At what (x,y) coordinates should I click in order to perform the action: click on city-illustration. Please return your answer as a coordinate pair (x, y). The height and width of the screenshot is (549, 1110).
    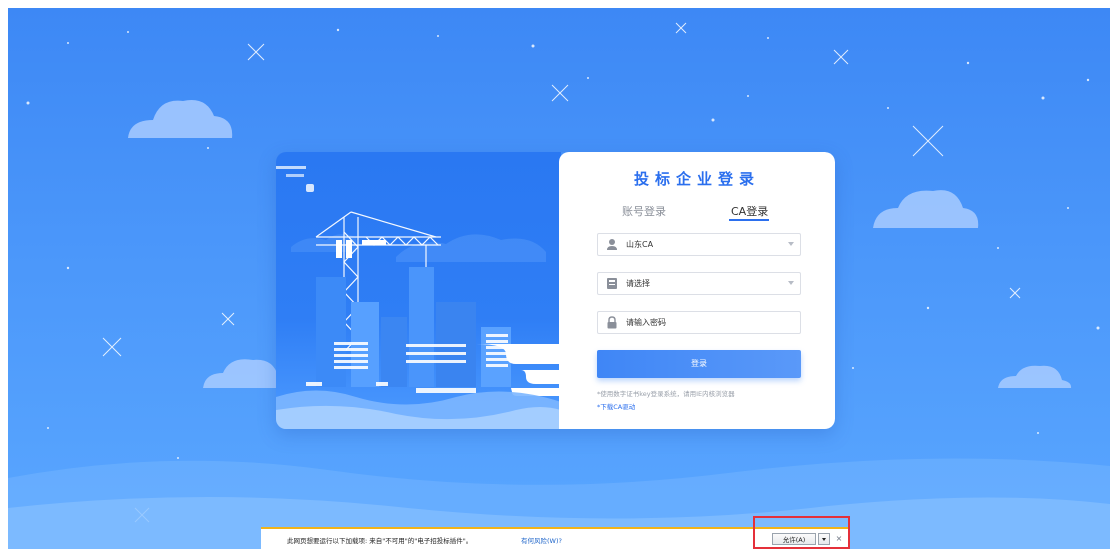
    Looking at the image, I should click on (418, 290).